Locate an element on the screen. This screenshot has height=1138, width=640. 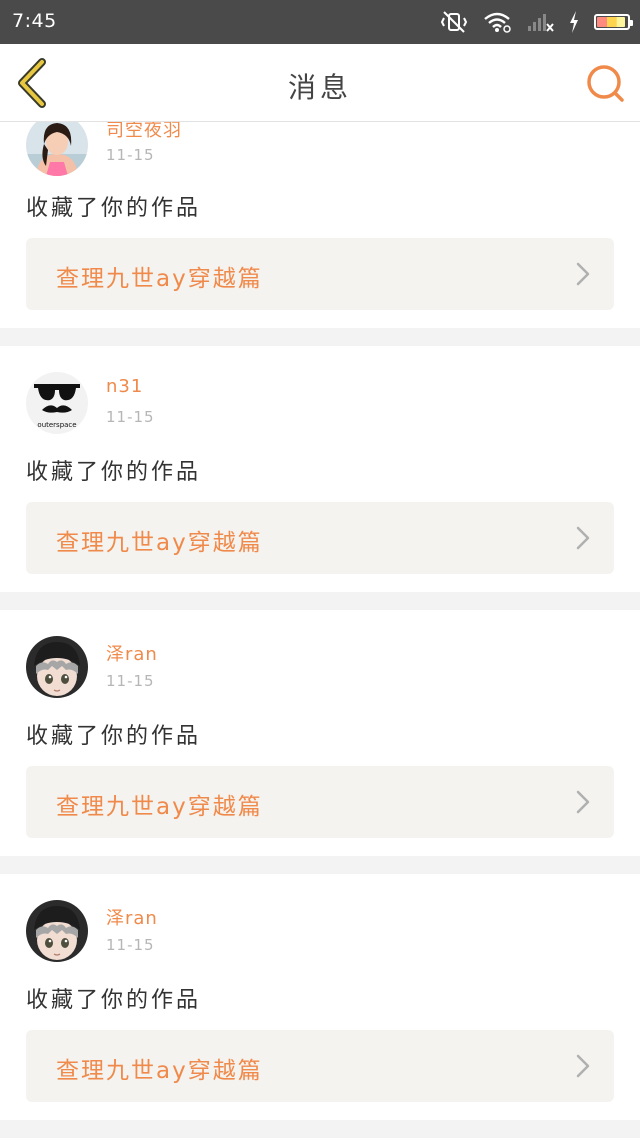
search-button is located at coordinates (605, 83).